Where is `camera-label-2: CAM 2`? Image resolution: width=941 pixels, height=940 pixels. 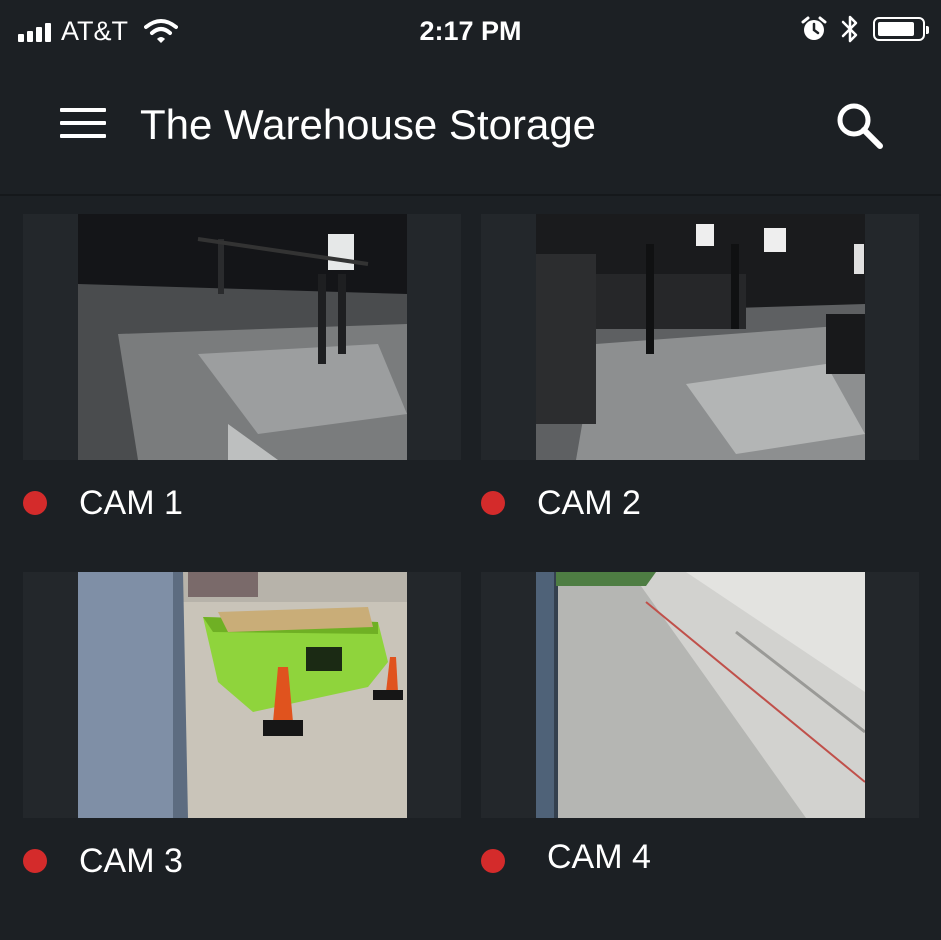
camera-label-2: CAM 2 is located at coordinates (561, 503).